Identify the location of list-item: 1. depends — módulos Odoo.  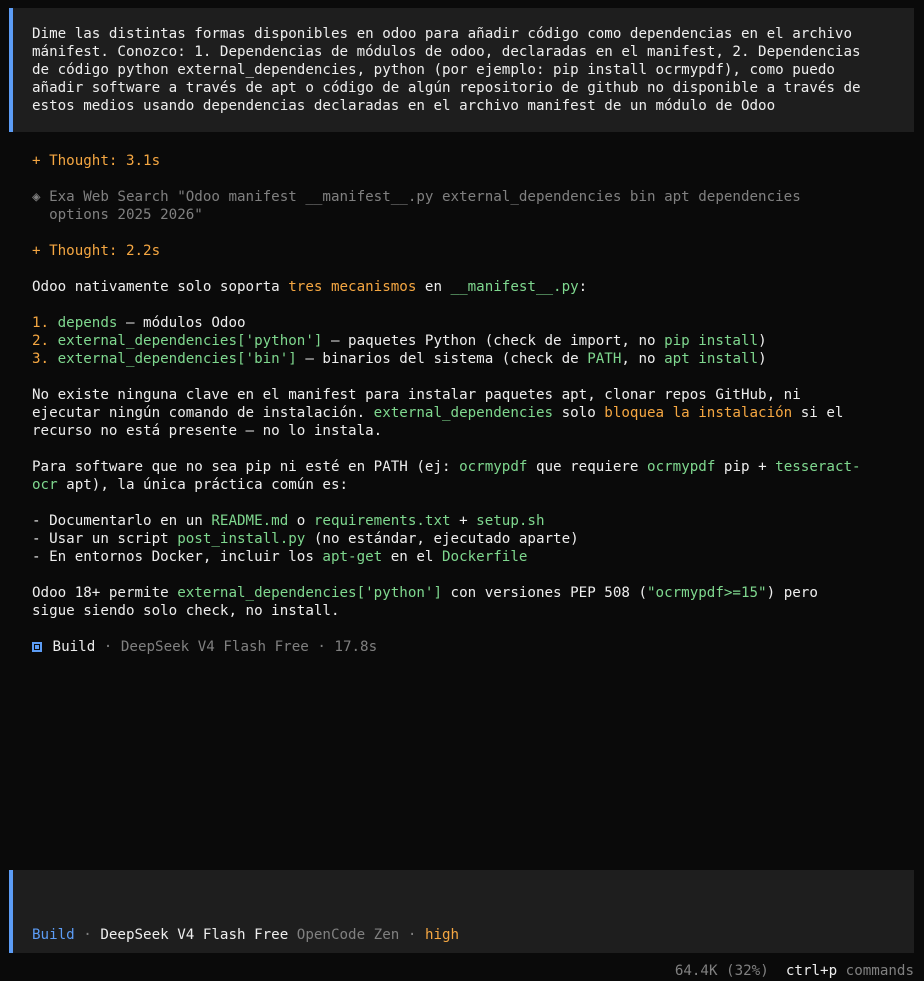
(139, 323).